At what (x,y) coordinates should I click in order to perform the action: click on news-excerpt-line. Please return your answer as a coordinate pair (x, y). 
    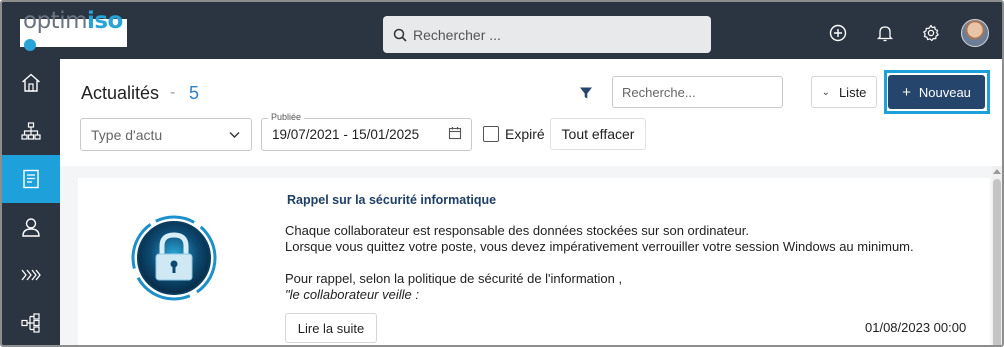
    Looking at the image, I should click on (625, 263).